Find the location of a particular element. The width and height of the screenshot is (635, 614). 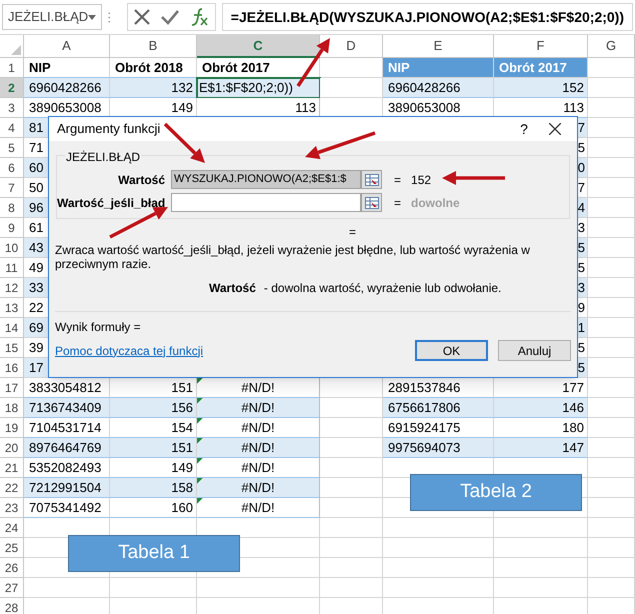

column-header: F is located at coordinates (541, 46).